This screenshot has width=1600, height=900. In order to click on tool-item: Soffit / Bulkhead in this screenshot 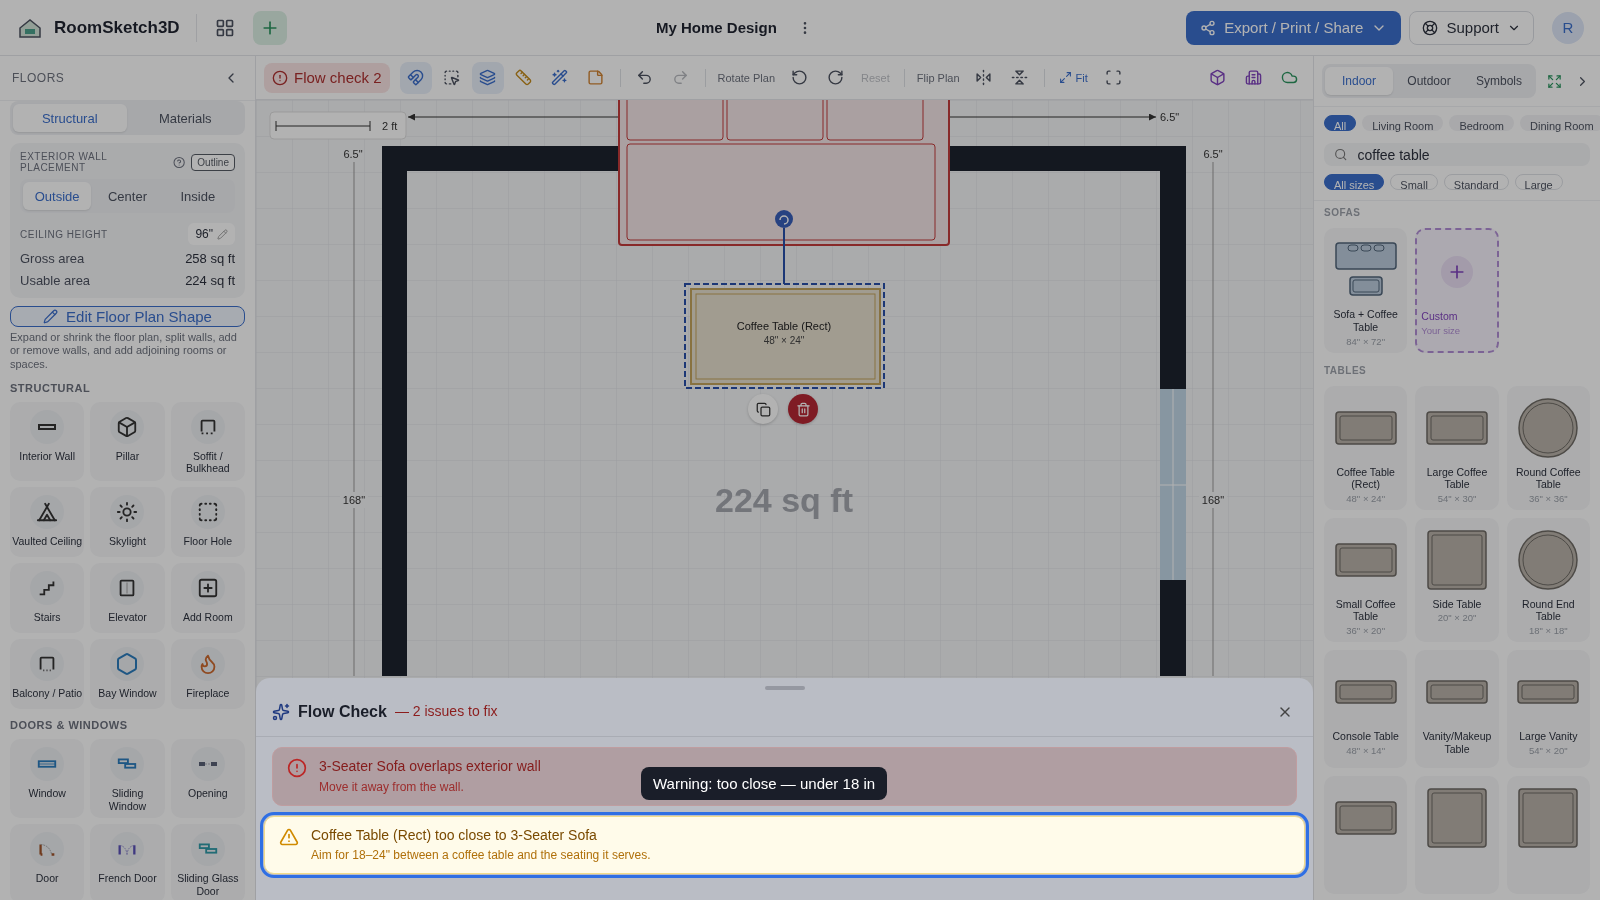, I will do `click(207, 441)`.